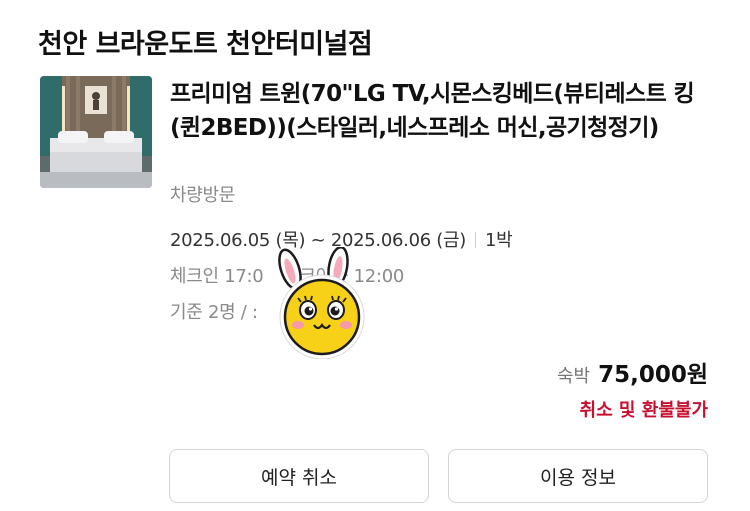 The width and height of the screenshot is (750, 511). I want to click on room-photo-image, so click(96, 132).